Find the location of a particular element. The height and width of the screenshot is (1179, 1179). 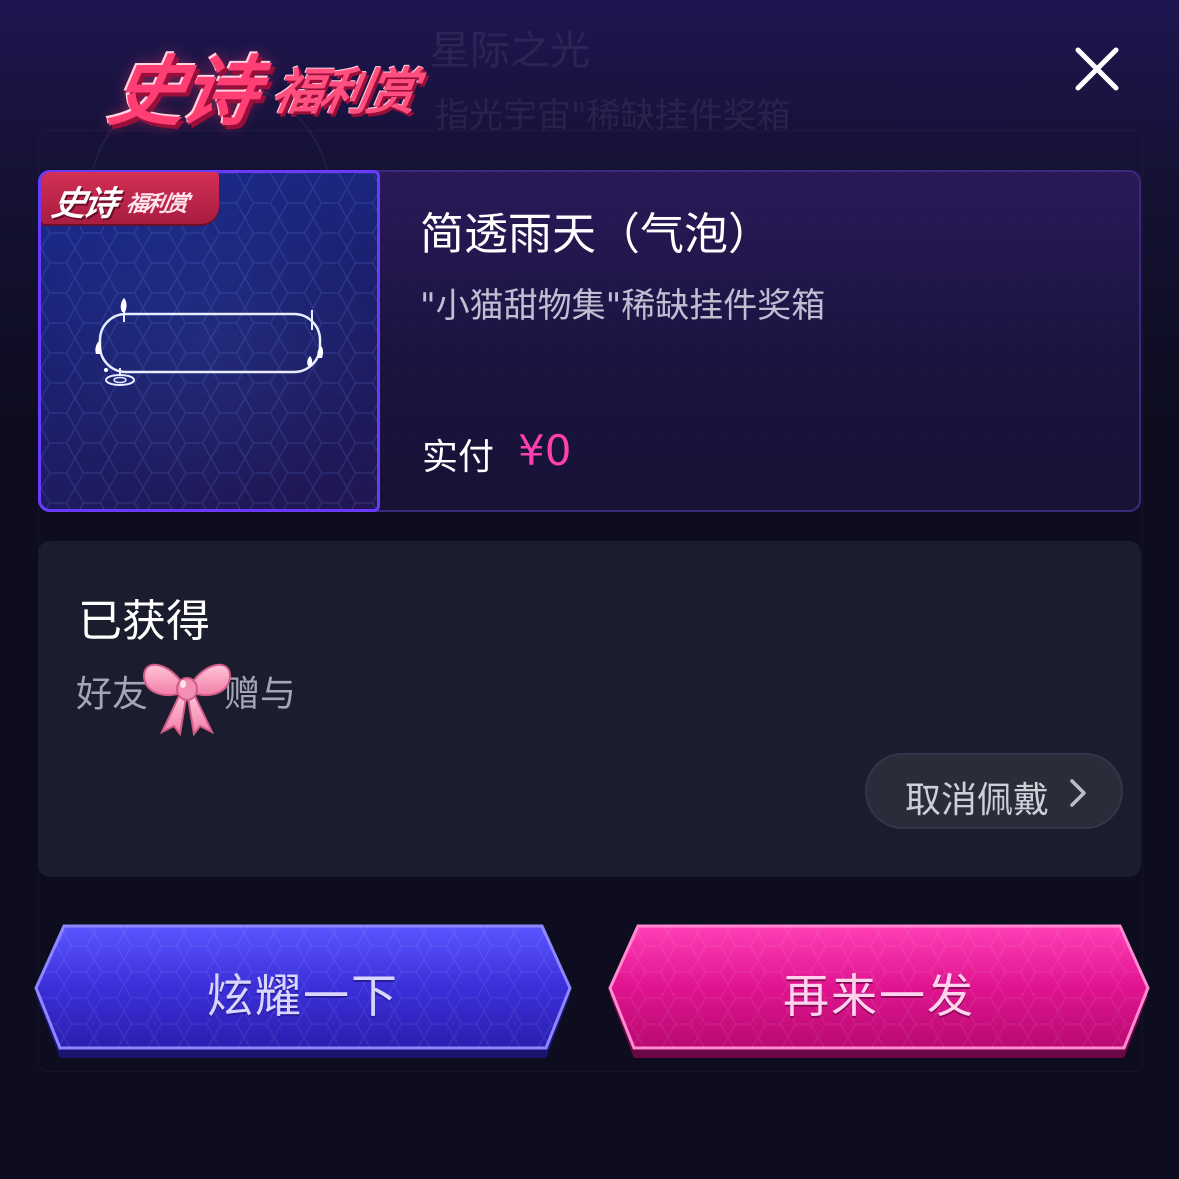

chevron-right-icon is located at coordinates (1078, 793).